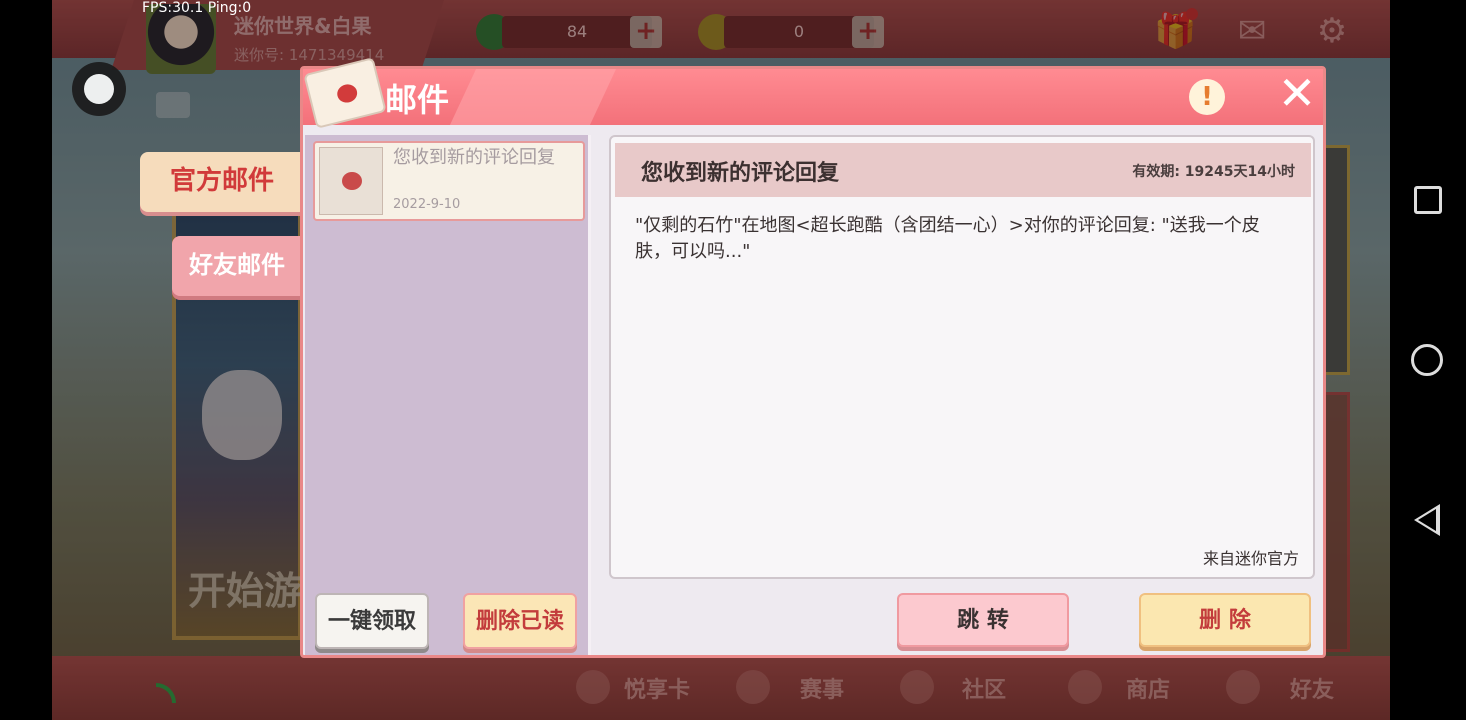 This screenshot has width=1466, height=720. I want to click on mail-detail-header: 您收到新的评论回复 有效期: 19245天14小时, so click(963, 170).